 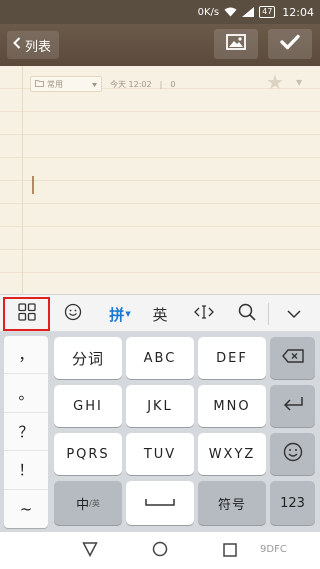 I want to click on search-button, so click(x=247, y=314).